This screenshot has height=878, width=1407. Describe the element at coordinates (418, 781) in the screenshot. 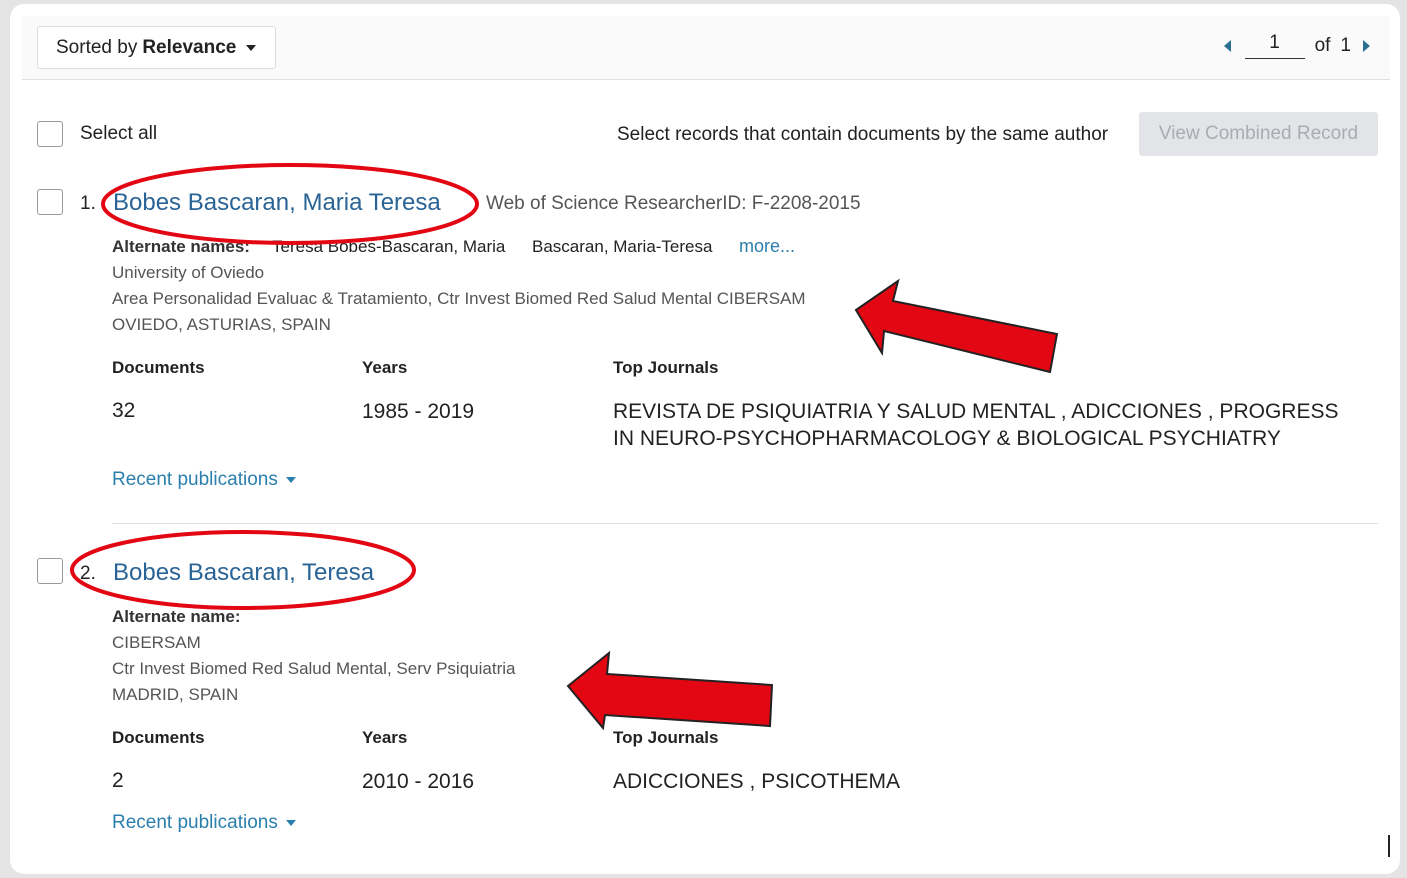

I see `years-range-2: 2010 - 2016` at that location.